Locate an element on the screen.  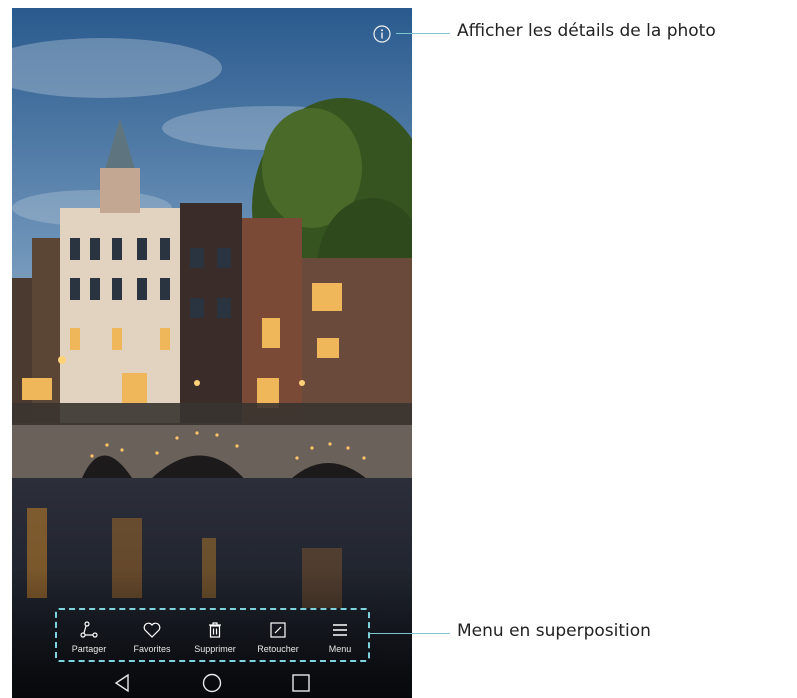
edit-icon is located at coordinates (278, 630).